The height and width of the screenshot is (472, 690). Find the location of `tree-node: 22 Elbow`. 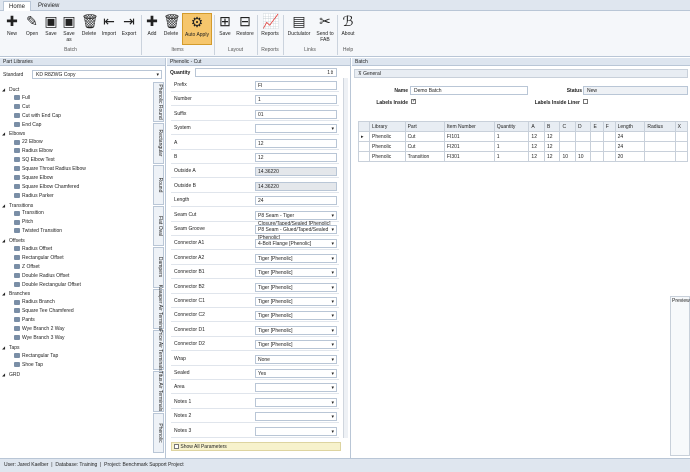

tree-node: 22 Elbow is located at coordinates (82, 142).